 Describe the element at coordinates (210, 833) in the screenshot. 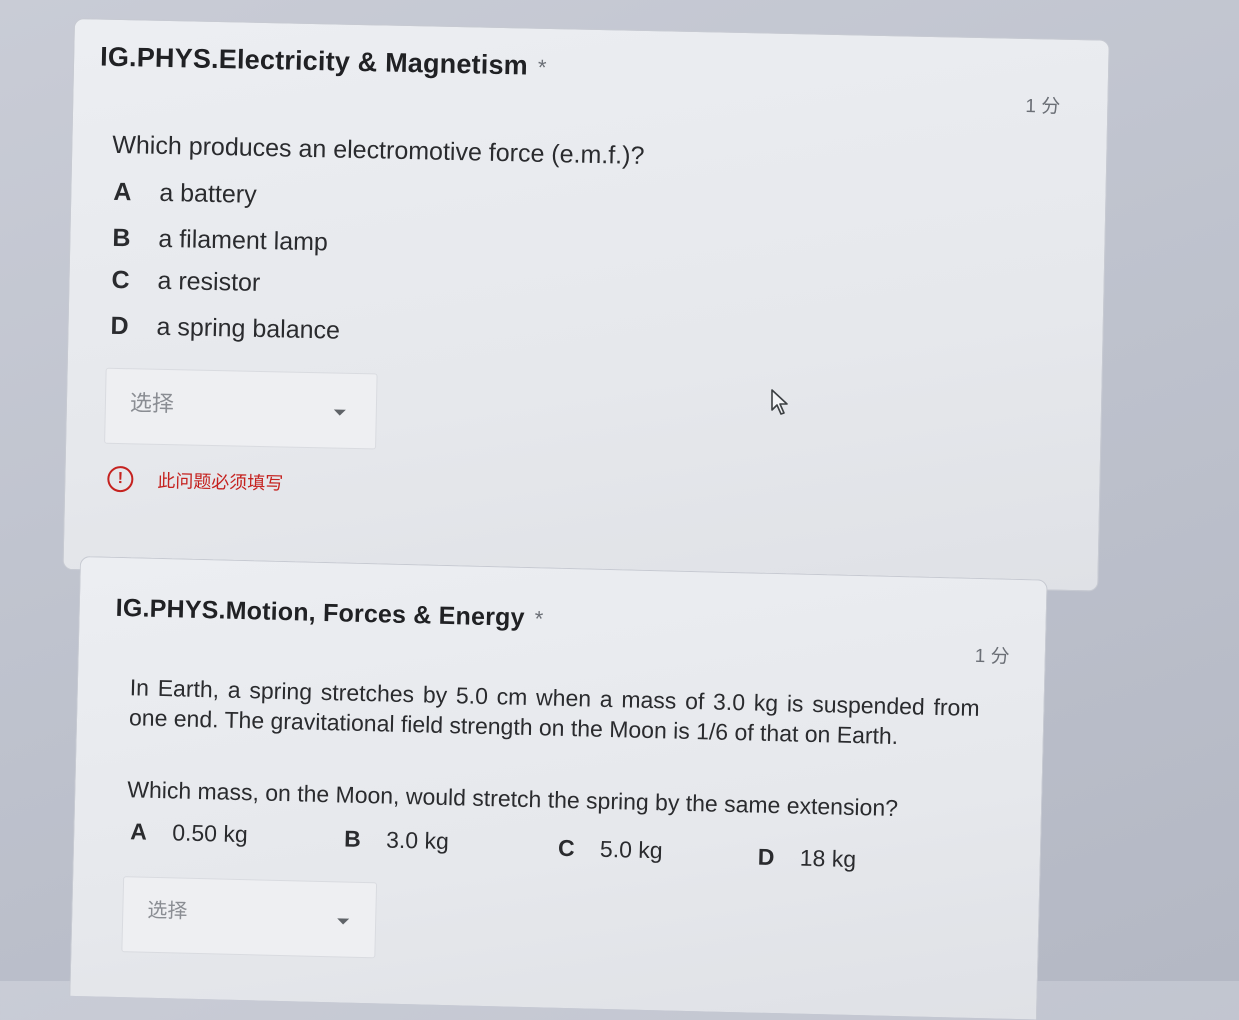

I see `option-text: 0.50 kg` at that location.